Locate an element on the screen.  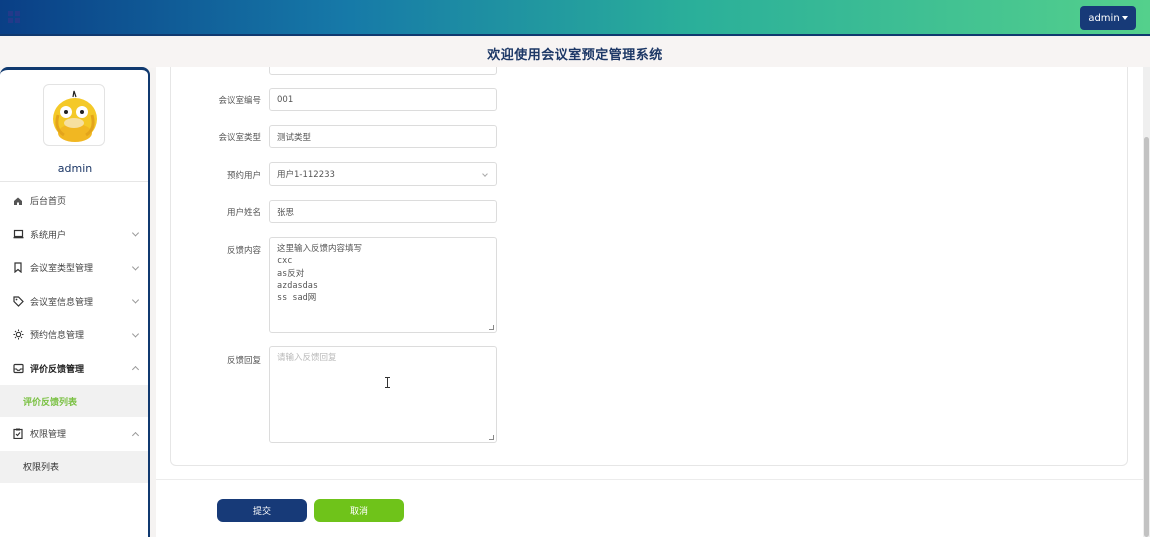
feedback-line: as反对 is located at coordinates (291, 273).